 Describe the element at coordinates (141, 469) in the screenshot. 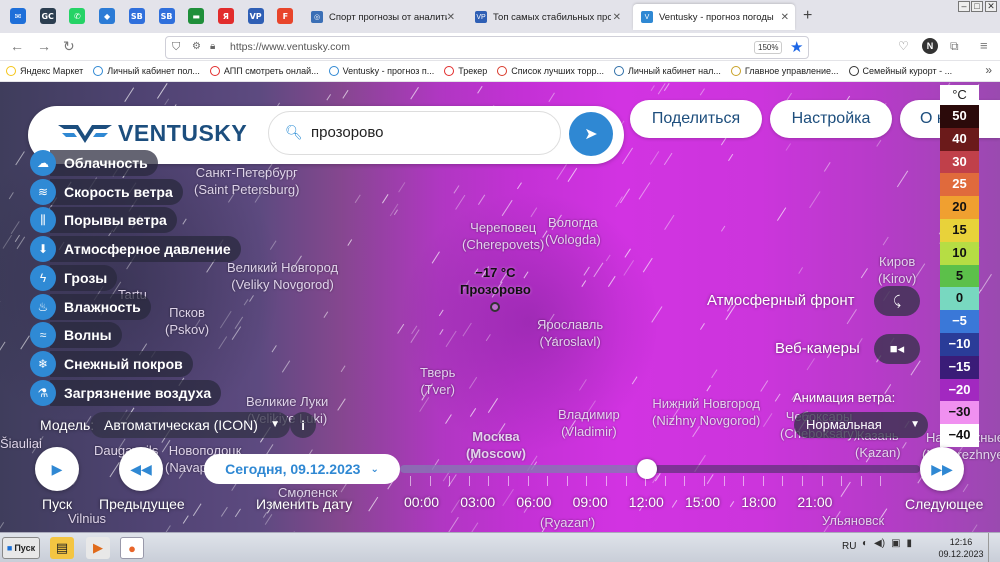

I see `previous-button: ◀◀` at that location.